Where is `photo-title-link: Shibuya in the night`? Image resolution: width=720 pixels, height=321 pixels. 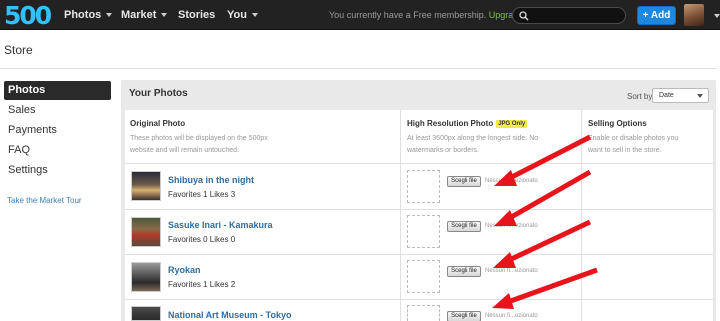
photo-title-link: Shibuya in the night is located at coordinates (211, 180).